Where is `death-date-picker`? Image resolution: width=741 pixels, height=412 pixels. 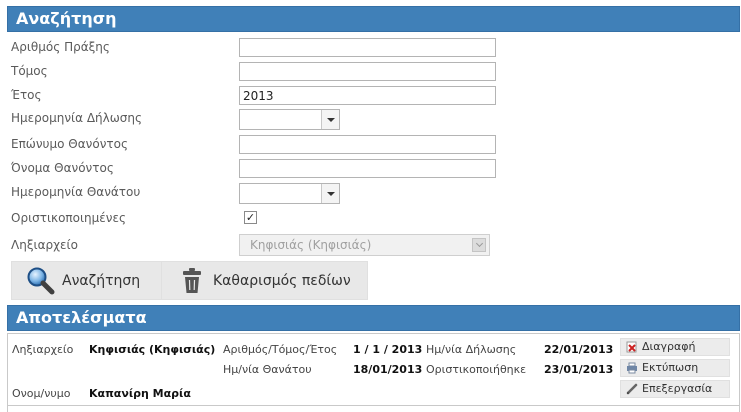
death-date-picker is located at coordinates (289, 193).